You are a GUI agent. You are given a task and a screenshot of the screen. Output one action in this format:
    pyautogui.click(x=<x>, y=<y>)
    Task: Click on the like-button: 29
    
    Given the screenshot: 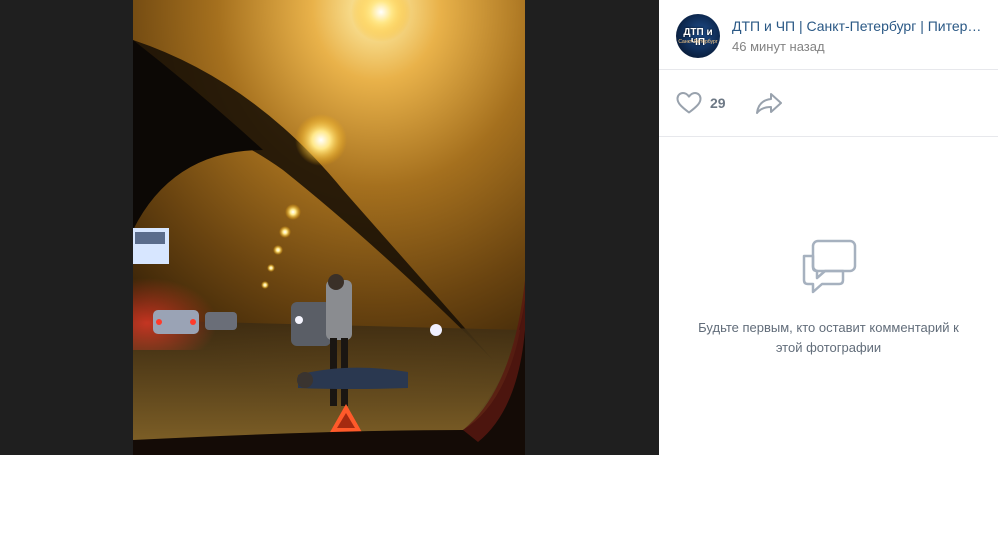 What is the action you would take?
    pyautogui.click(x=701, y=103)
    